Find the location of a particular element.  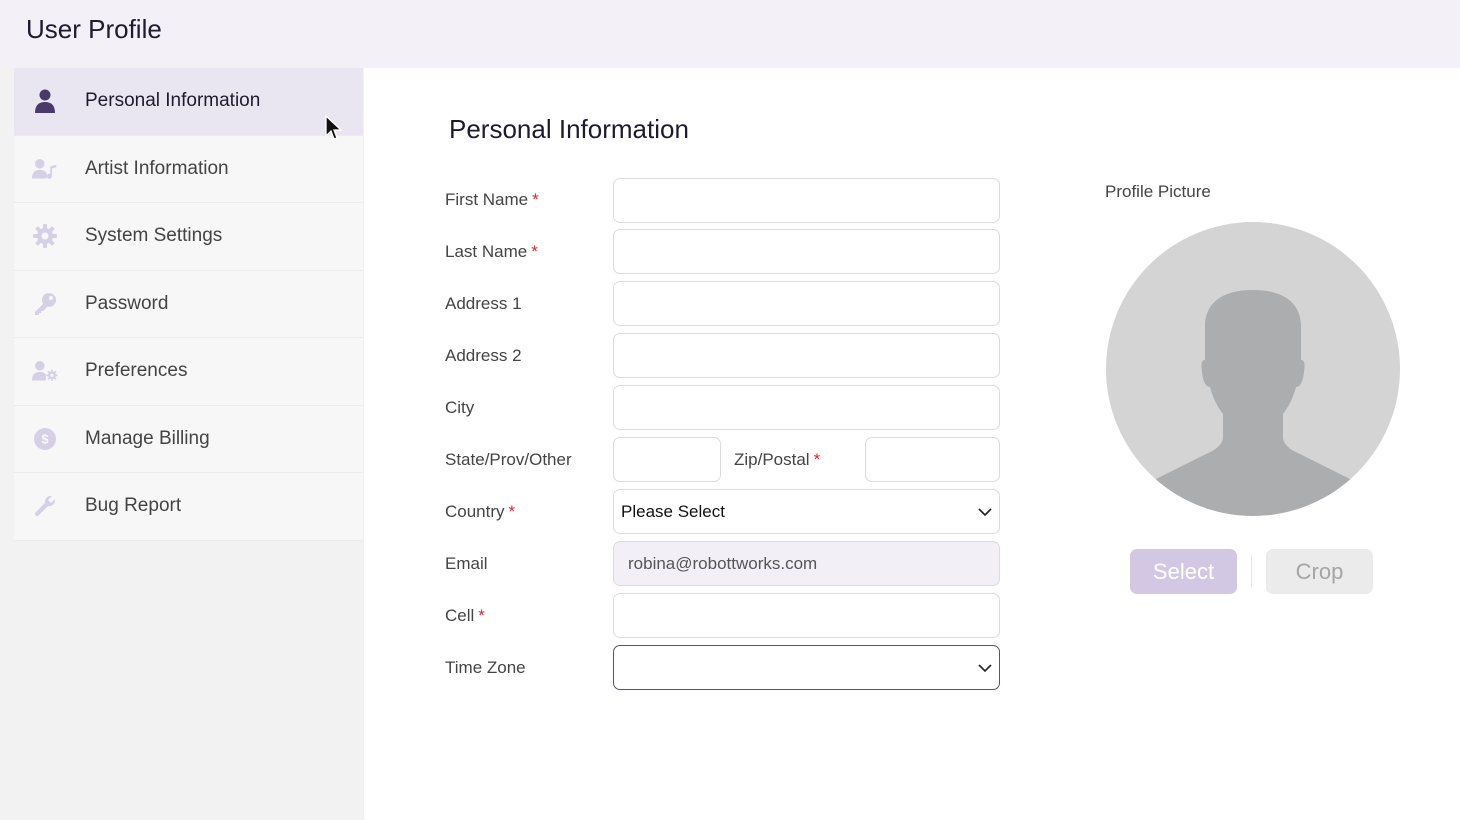

cell-input is located at coordinates (806, 615).